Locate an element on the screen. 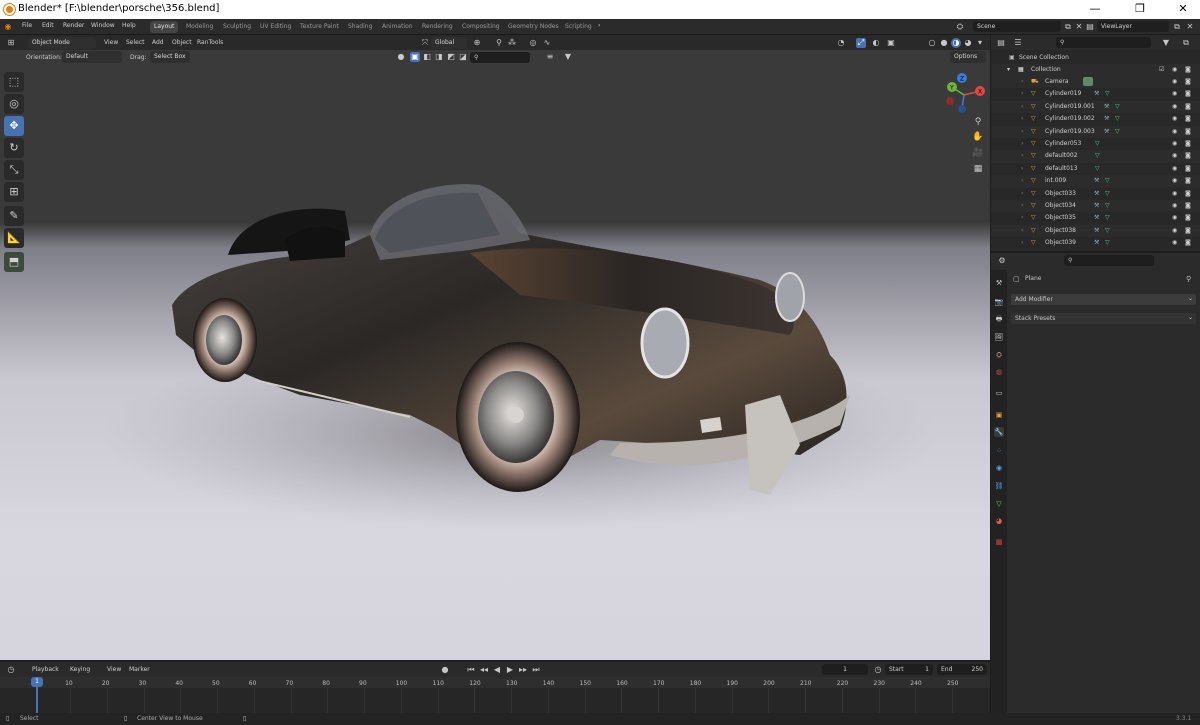 Image resolution: width=1200 pixels, height=725 pixels. funnel-icon: ▼ is located at coordinates (568, 57).